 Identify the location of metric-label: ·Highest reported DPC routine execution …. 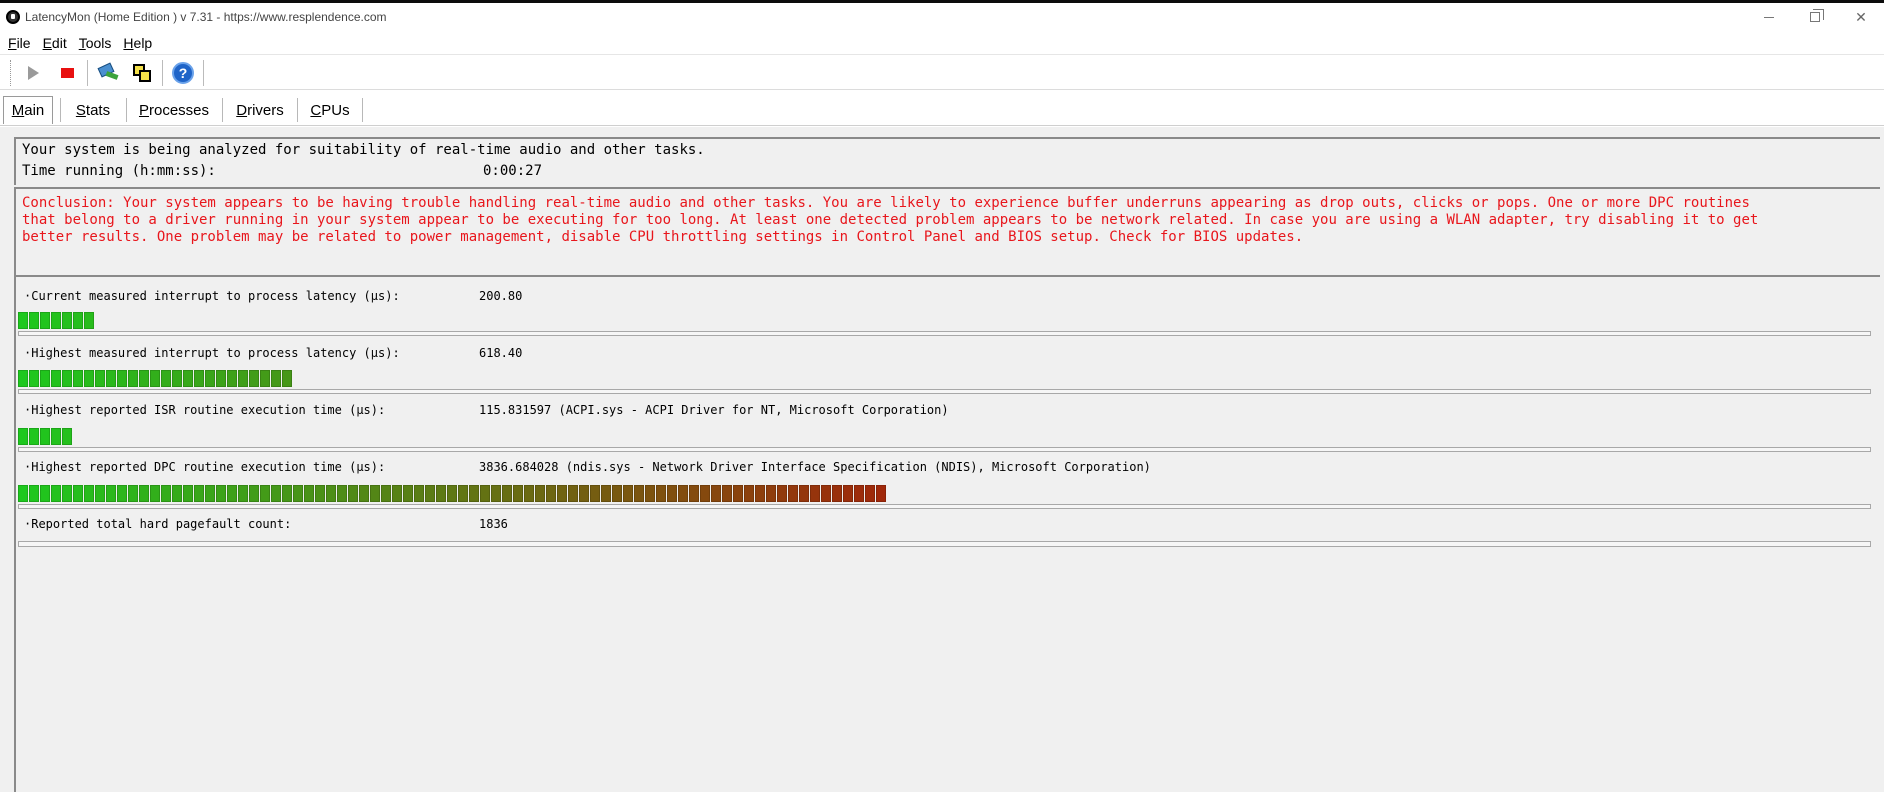
(205, 467).